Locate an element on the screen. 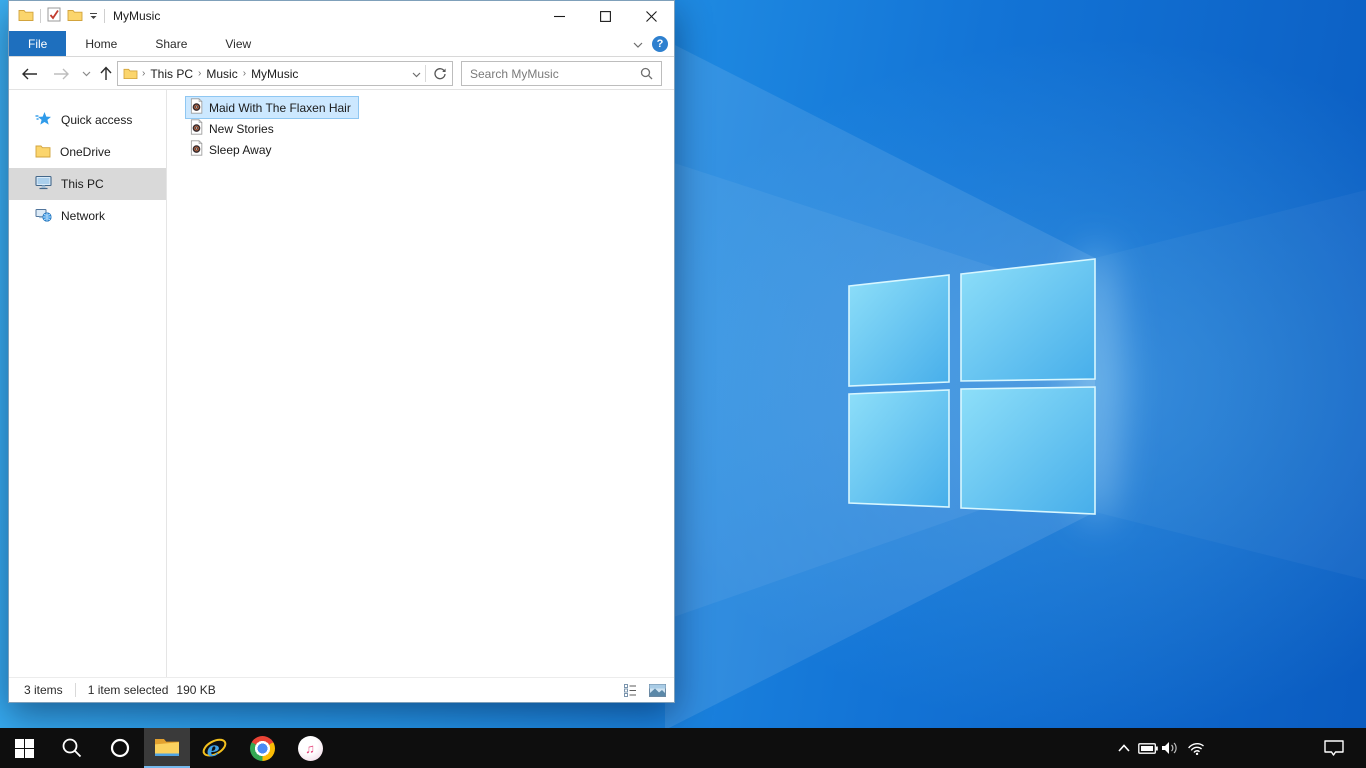 This screenshot has width=1366, height=768. breadcrumb-music: Music is located at coordinates (221, 74).